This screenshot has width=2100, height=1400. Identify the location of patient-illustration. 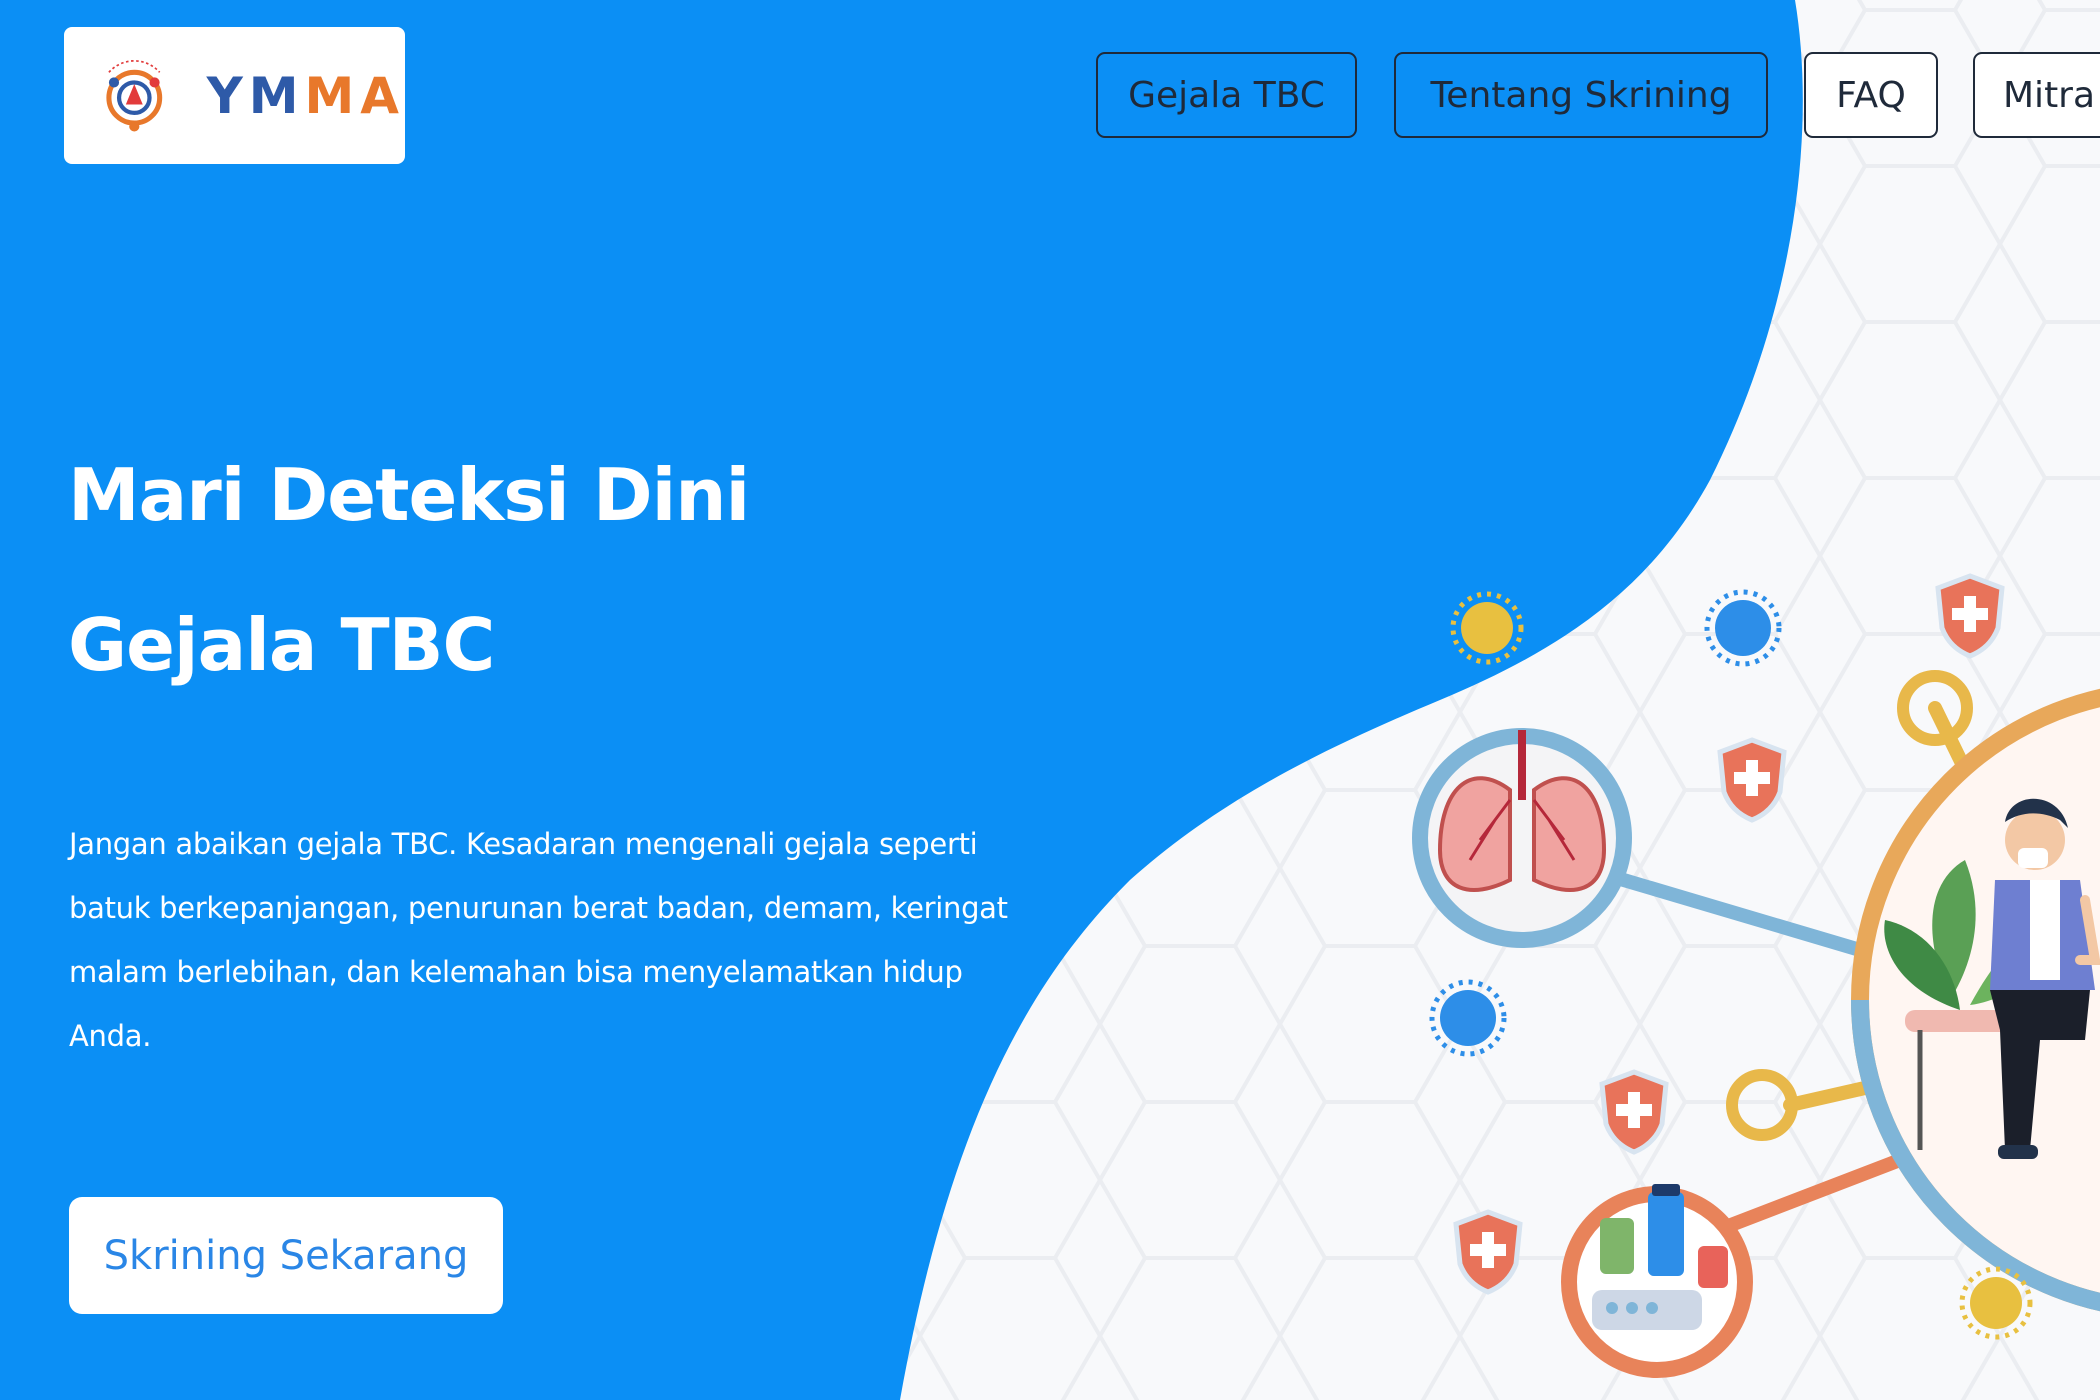
(1975, 1000).